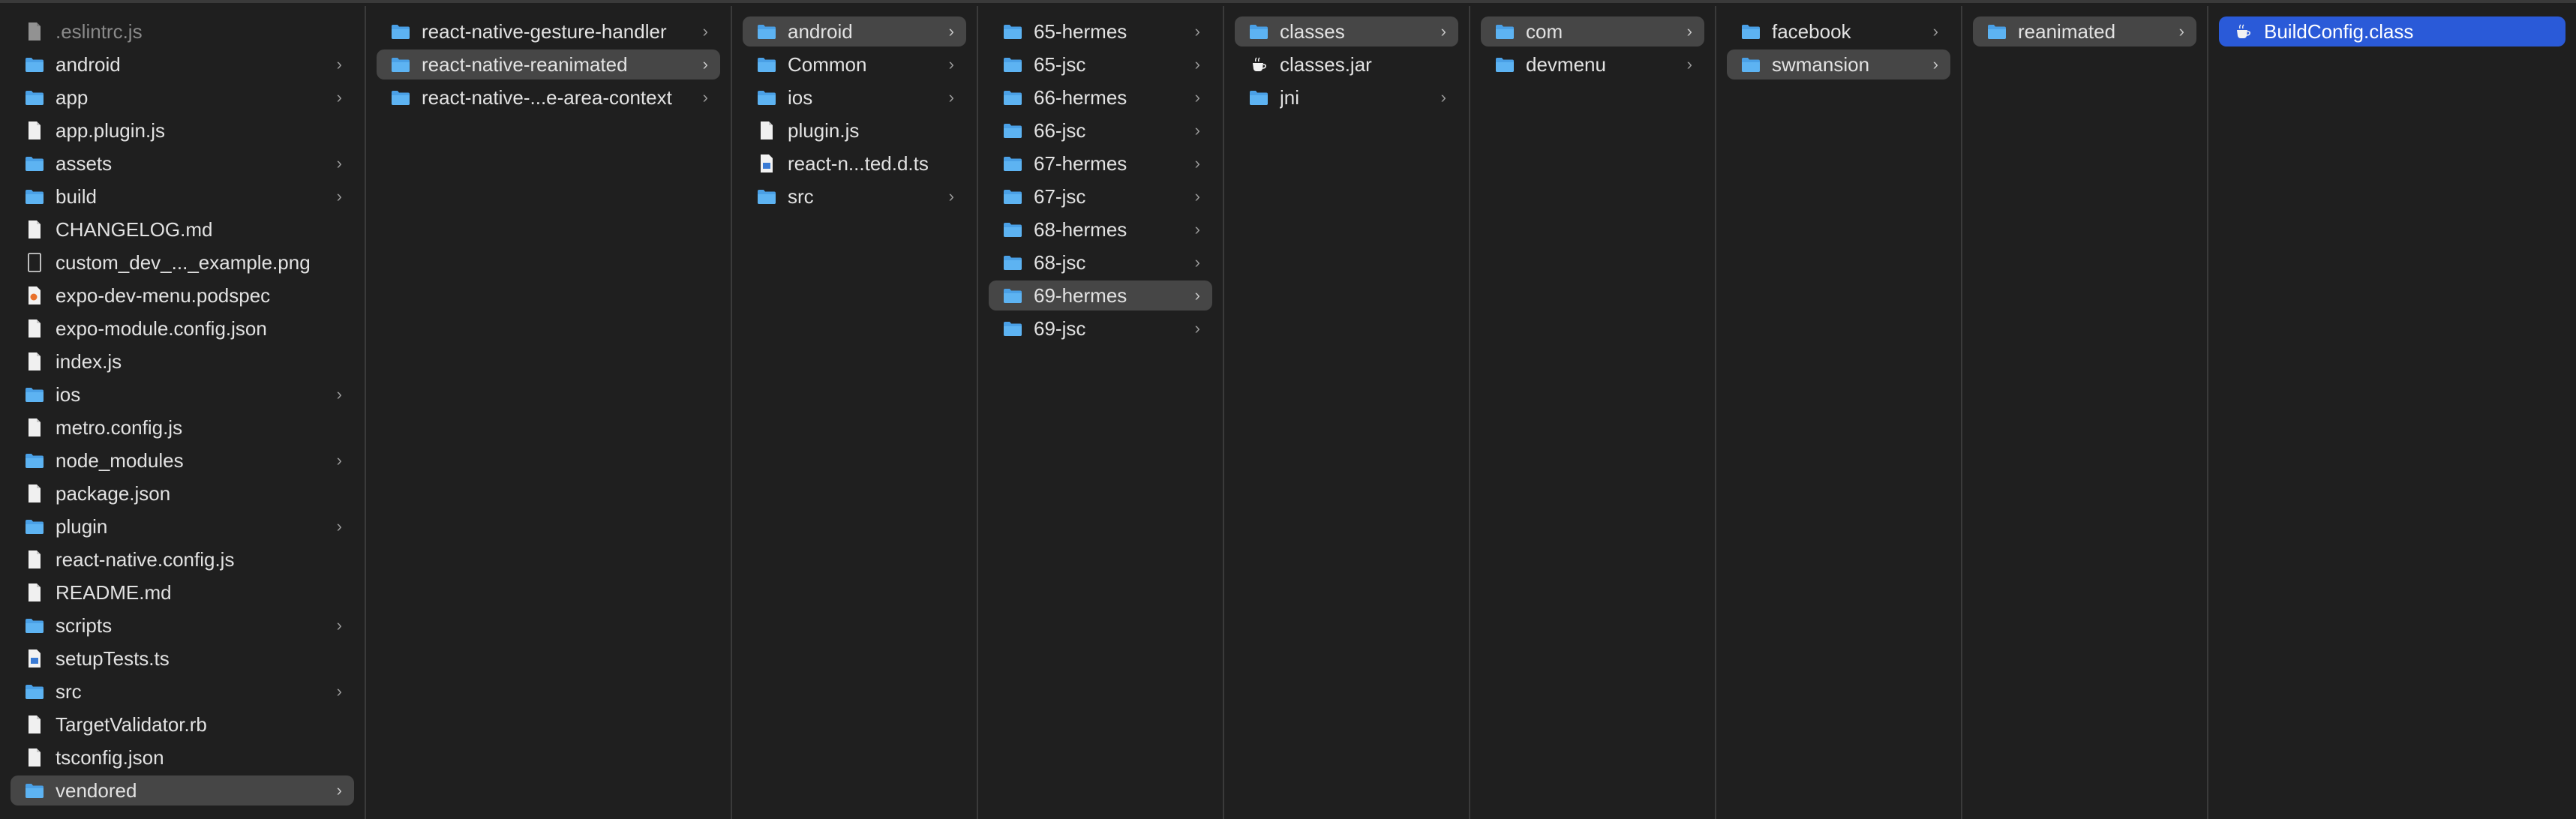 Image resolution: width=2576 pixels, height=819 pixels. What do you see at coordinates (1080, 97) in the screenshot?
I see `item-label: 66-hermes` at bounding box center [1080, 97].